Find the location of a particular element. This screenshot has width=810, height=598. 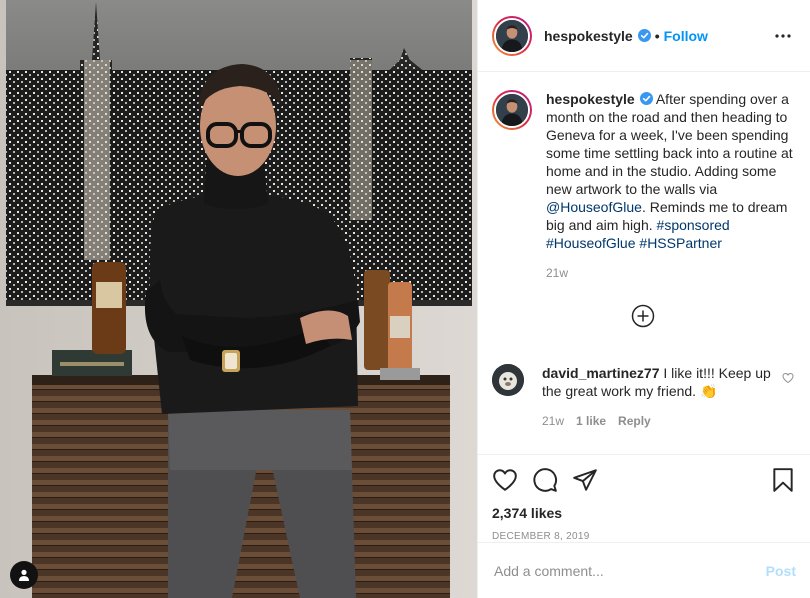

caption-time: 21w is located at coordinates (557, 273).